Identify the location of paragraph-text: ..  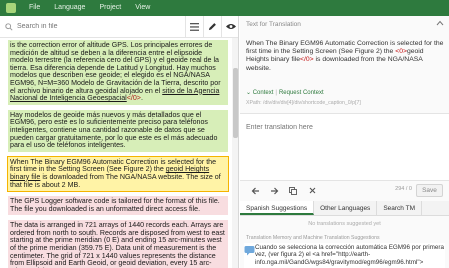
(141, 98).